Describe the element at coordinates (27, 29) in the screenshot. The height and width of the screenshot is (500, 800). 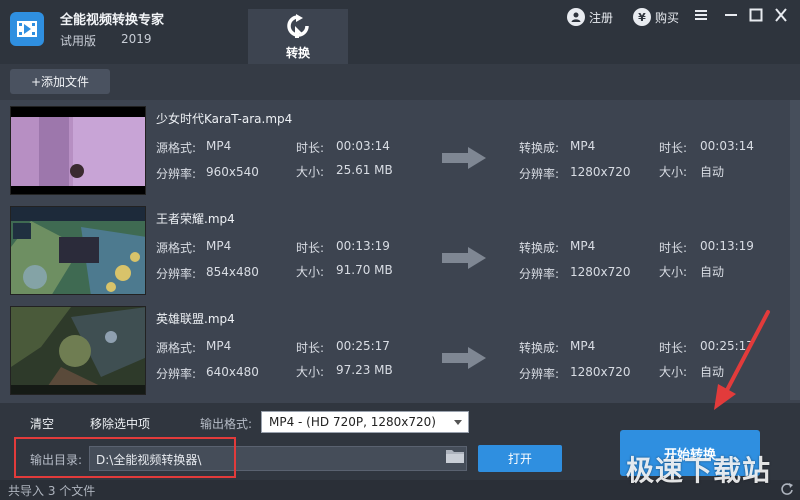
I see `app-logo-icon` at that location.